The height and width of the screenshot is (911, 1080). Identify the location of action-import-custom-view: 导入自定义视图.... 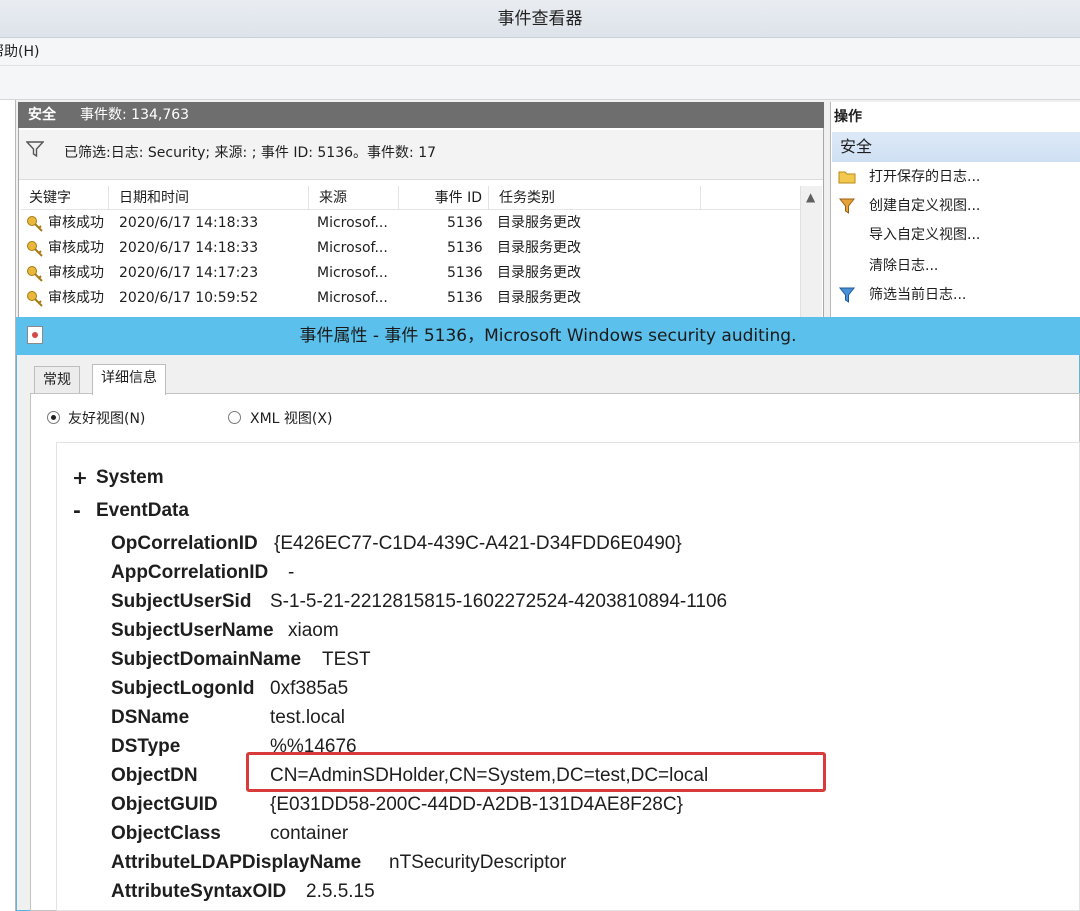
(924, 234).